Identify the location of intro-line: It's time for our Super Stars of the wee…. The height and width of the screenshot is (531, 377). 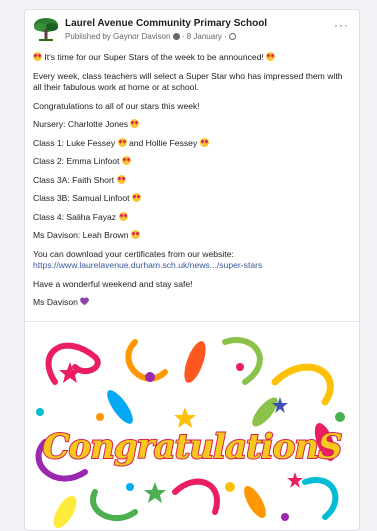
(192, 58).